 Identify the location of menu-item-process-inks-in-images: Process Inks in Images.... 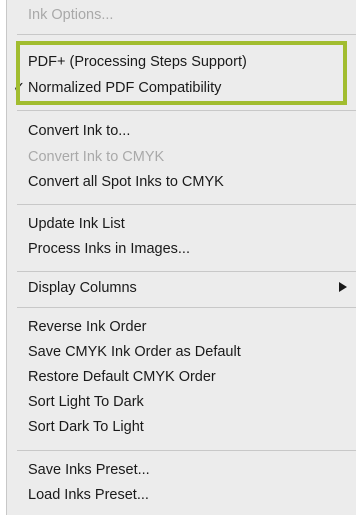
(109, 249).